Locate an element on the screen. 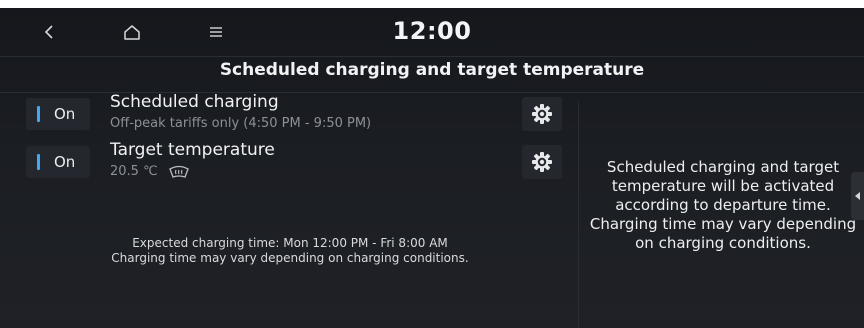 This screenshot has width=864, height=328. target-temperature-toggle: On is located at coordinates (58, 162).